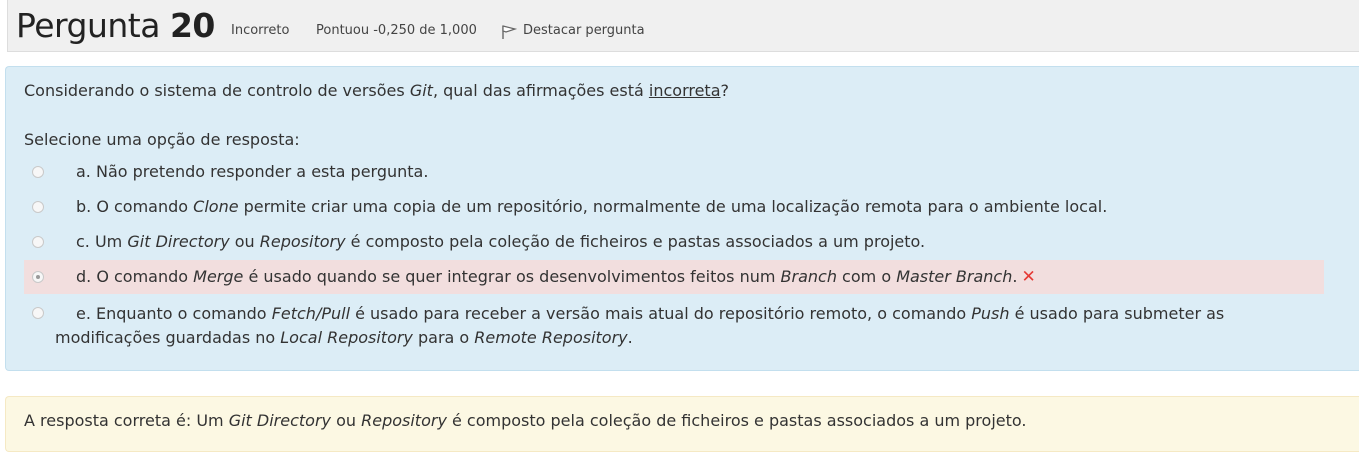 Image resolution: width=1359 pixels, height=453 pixels. Describe the element at coordinates (135, 276) in the screenshot. I see `option-text-part: d. O comando` at that location.